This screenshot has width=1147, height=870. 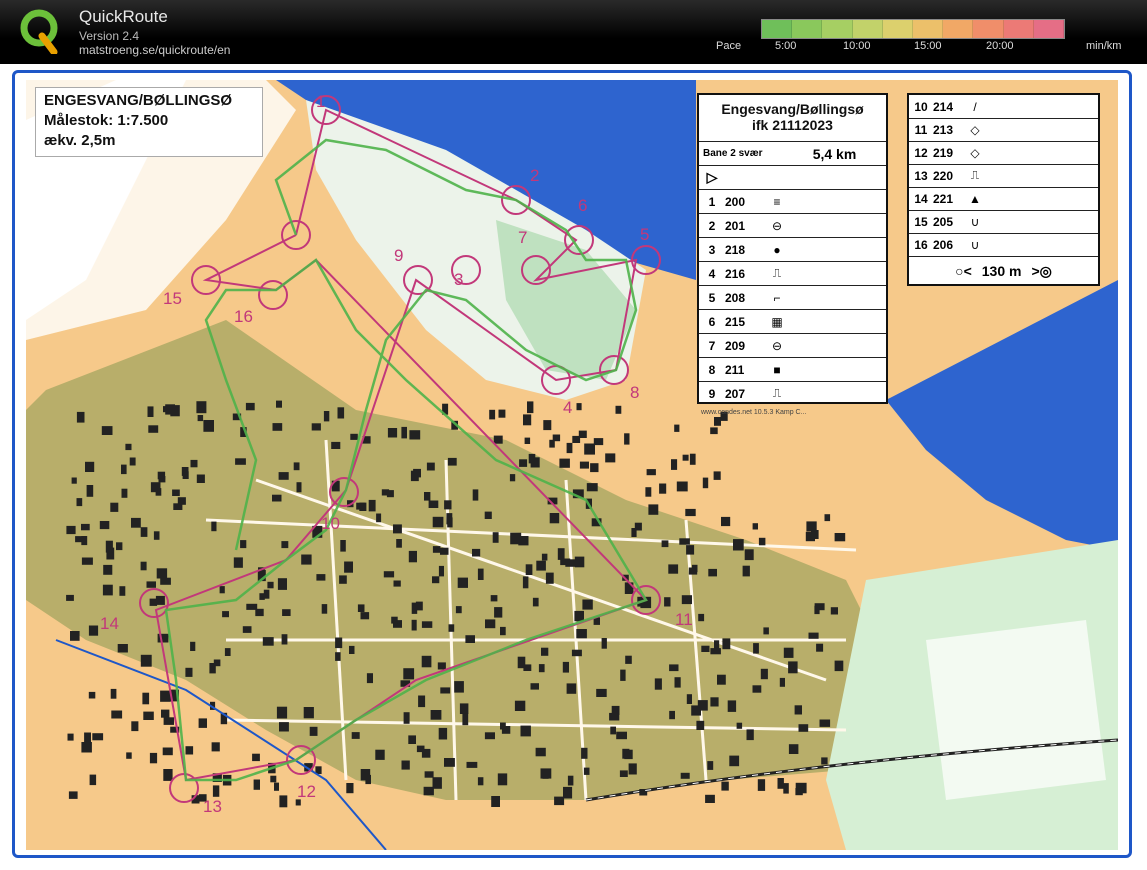 I want to click on pace-color-bar, so click(x=913, y=29).